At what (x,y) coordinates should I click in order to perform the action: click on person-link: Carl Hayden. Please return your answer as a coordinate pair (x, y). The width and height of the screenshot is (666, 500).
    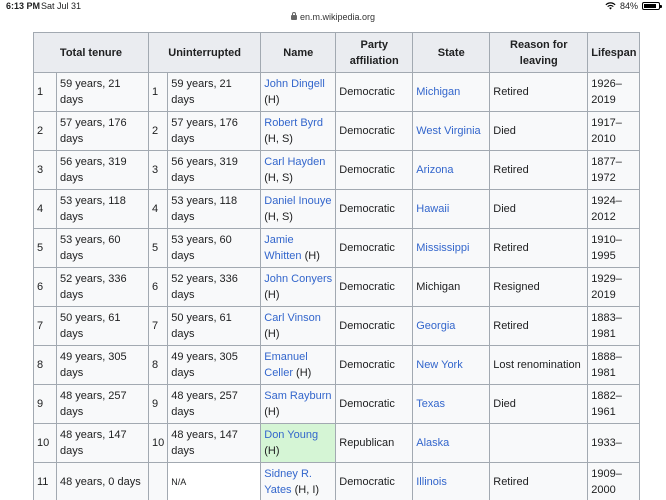
    Looking at the image, I should click on (294, 162).